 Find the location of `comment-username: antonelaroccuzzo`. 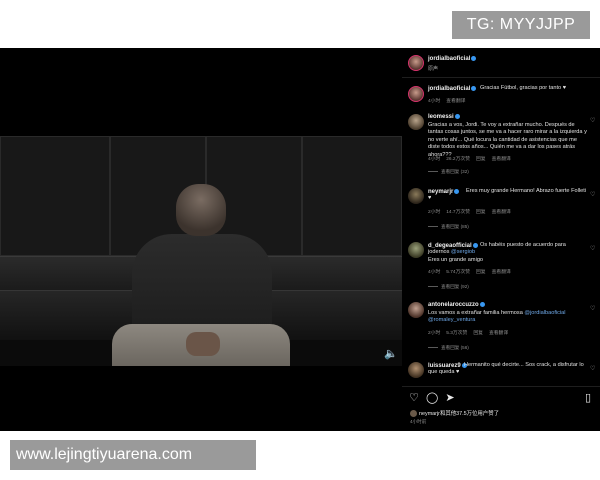

comment-username: antonelaroccuzzo is located at coordinates (456, 305).